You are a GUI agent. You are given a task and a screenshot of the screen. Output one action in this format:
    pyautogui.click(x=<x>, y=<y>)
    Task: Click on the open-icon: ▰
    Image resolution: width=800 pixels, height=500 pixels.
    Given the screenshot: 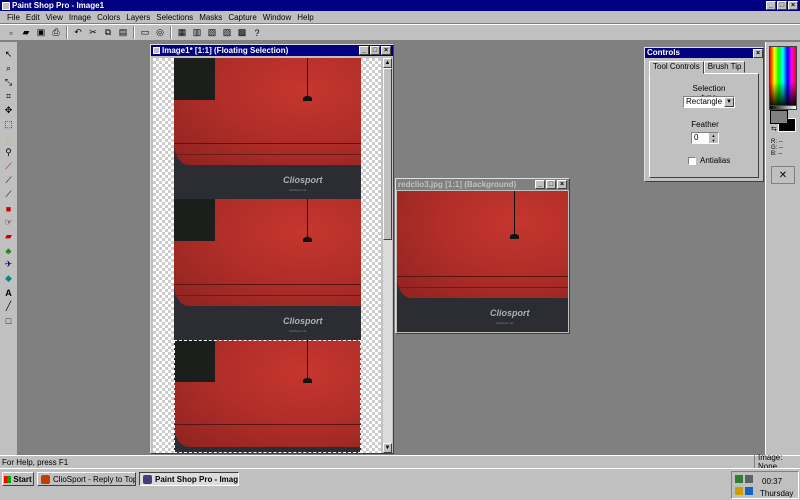 What is the action you would take?
    pyautogui.click(x=26, y=33)
    